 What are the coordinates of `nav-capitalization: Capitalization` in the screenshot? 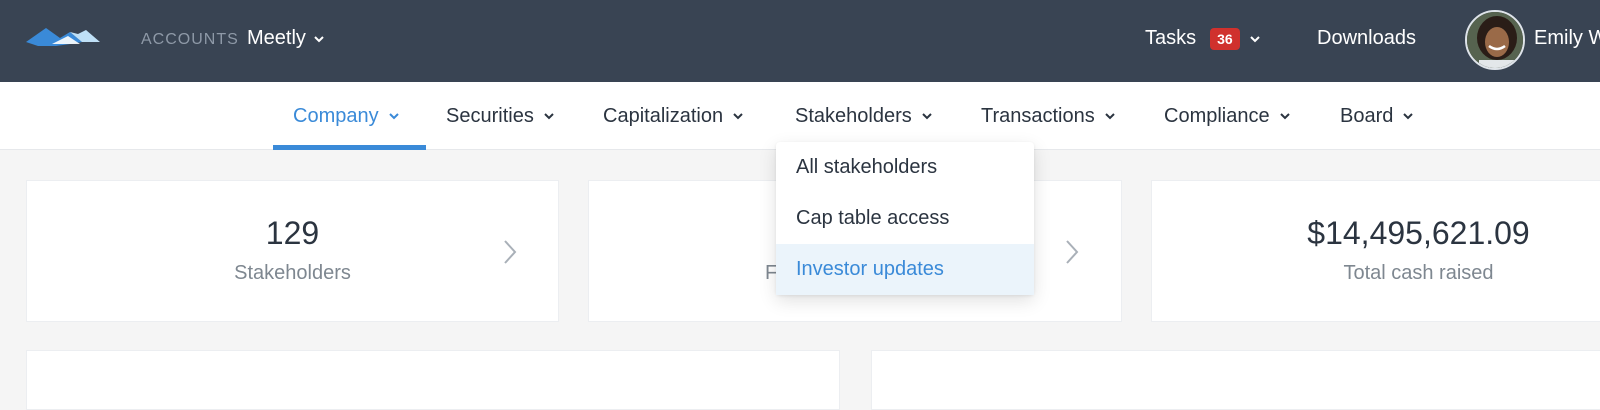 It's located at (674, 116).